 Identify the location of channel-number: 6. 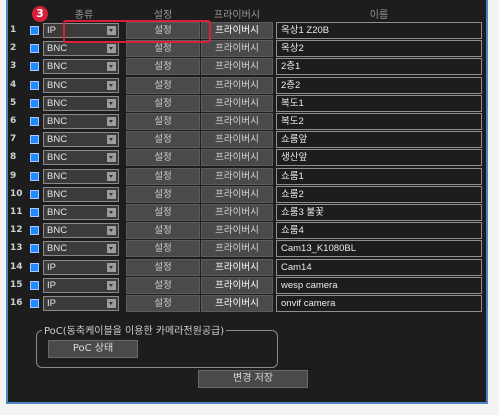
(13, 121).